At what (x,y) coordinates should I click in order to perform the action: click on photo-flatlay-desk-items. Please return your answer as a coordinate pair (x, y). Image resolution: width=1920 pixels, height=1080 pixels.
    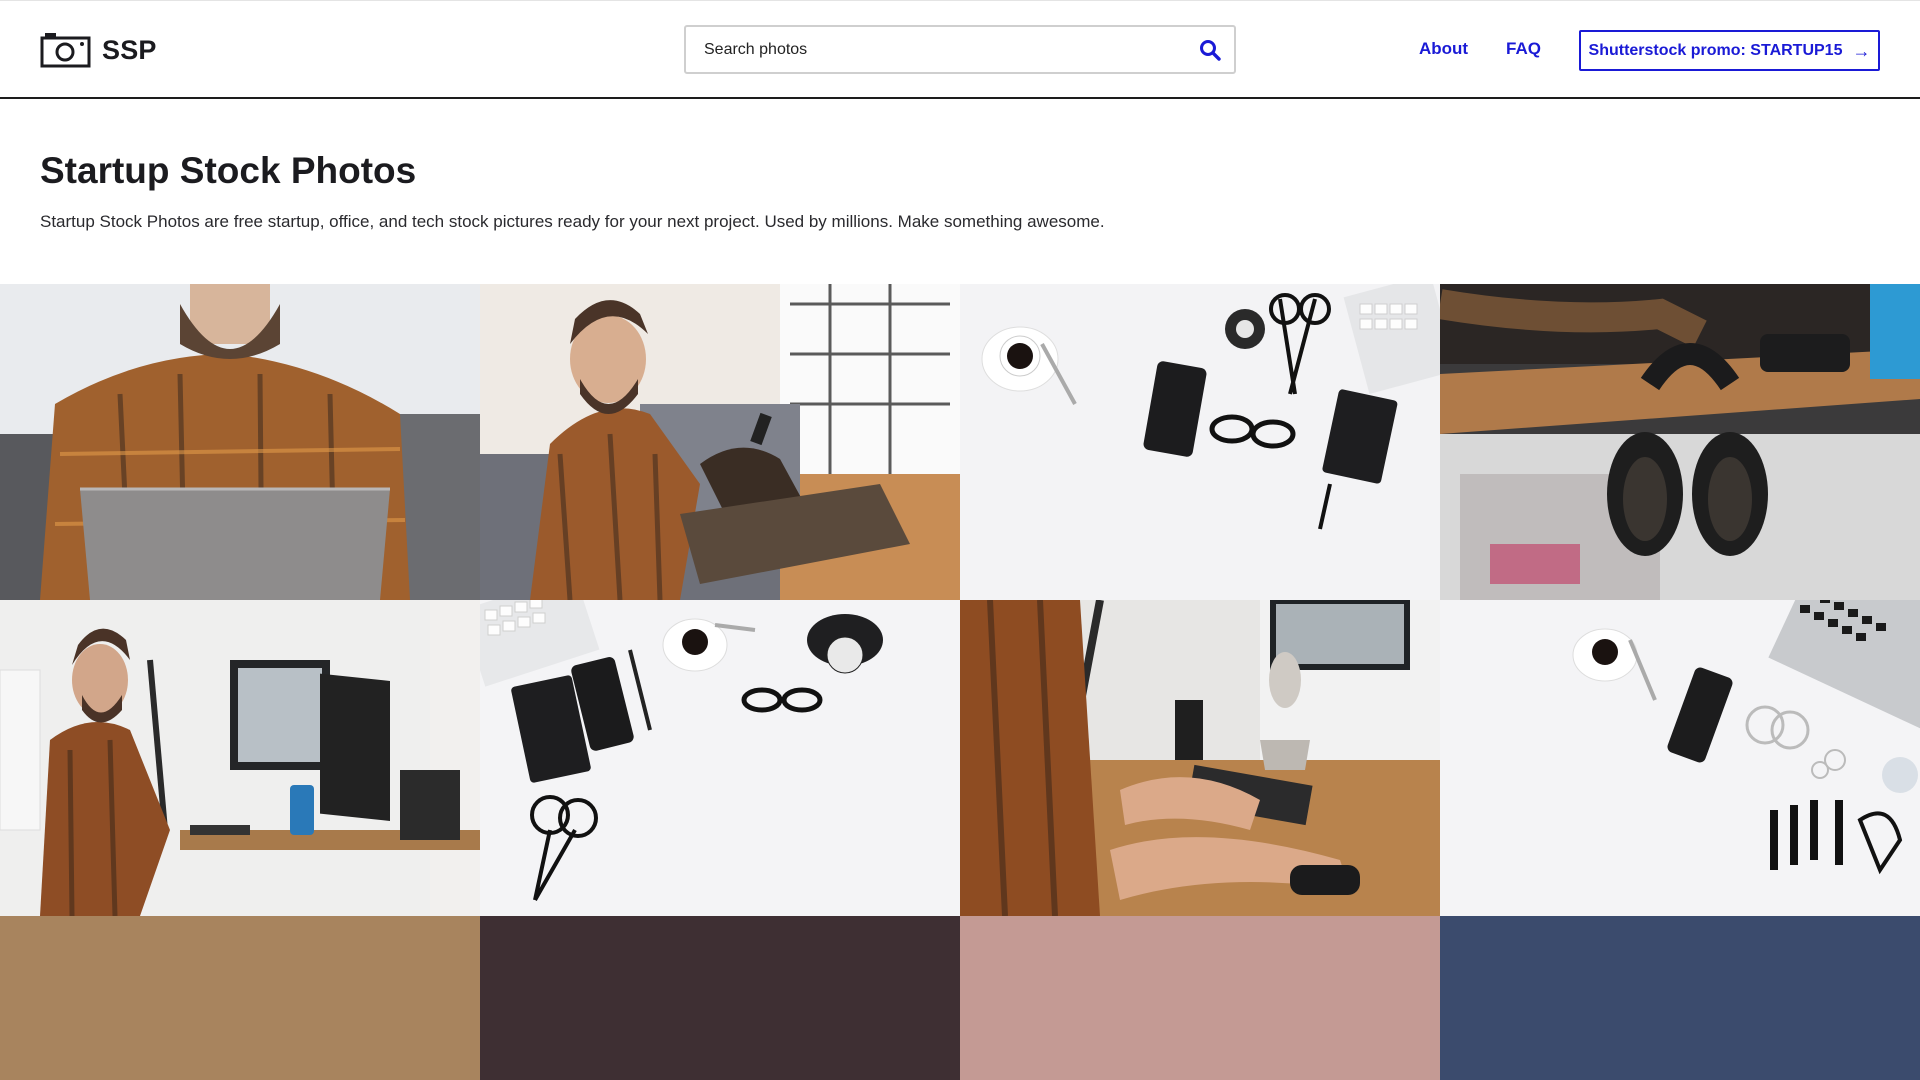
    Looking at the image, I should click on (1200, 442).